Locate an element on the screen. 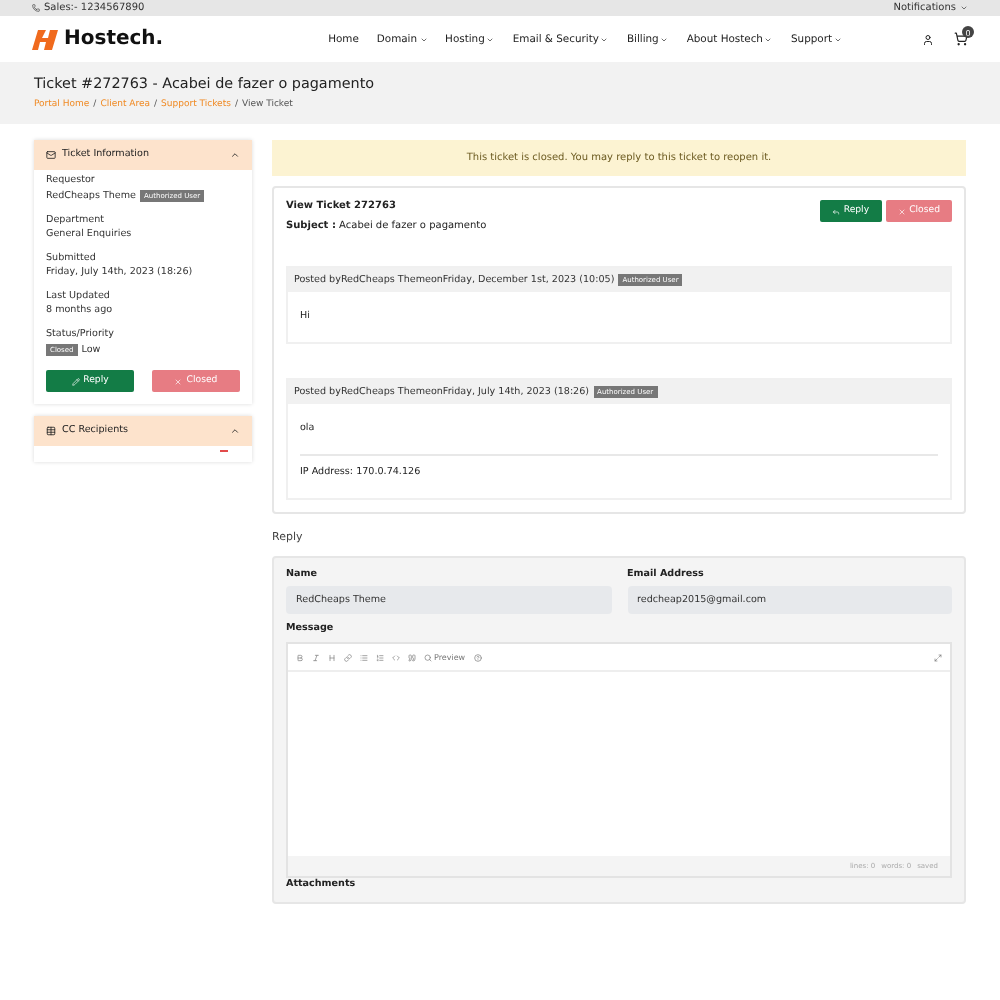 The image size is (1000, 1000). logo-text: Hostech. is located at coordinates (114, 39).